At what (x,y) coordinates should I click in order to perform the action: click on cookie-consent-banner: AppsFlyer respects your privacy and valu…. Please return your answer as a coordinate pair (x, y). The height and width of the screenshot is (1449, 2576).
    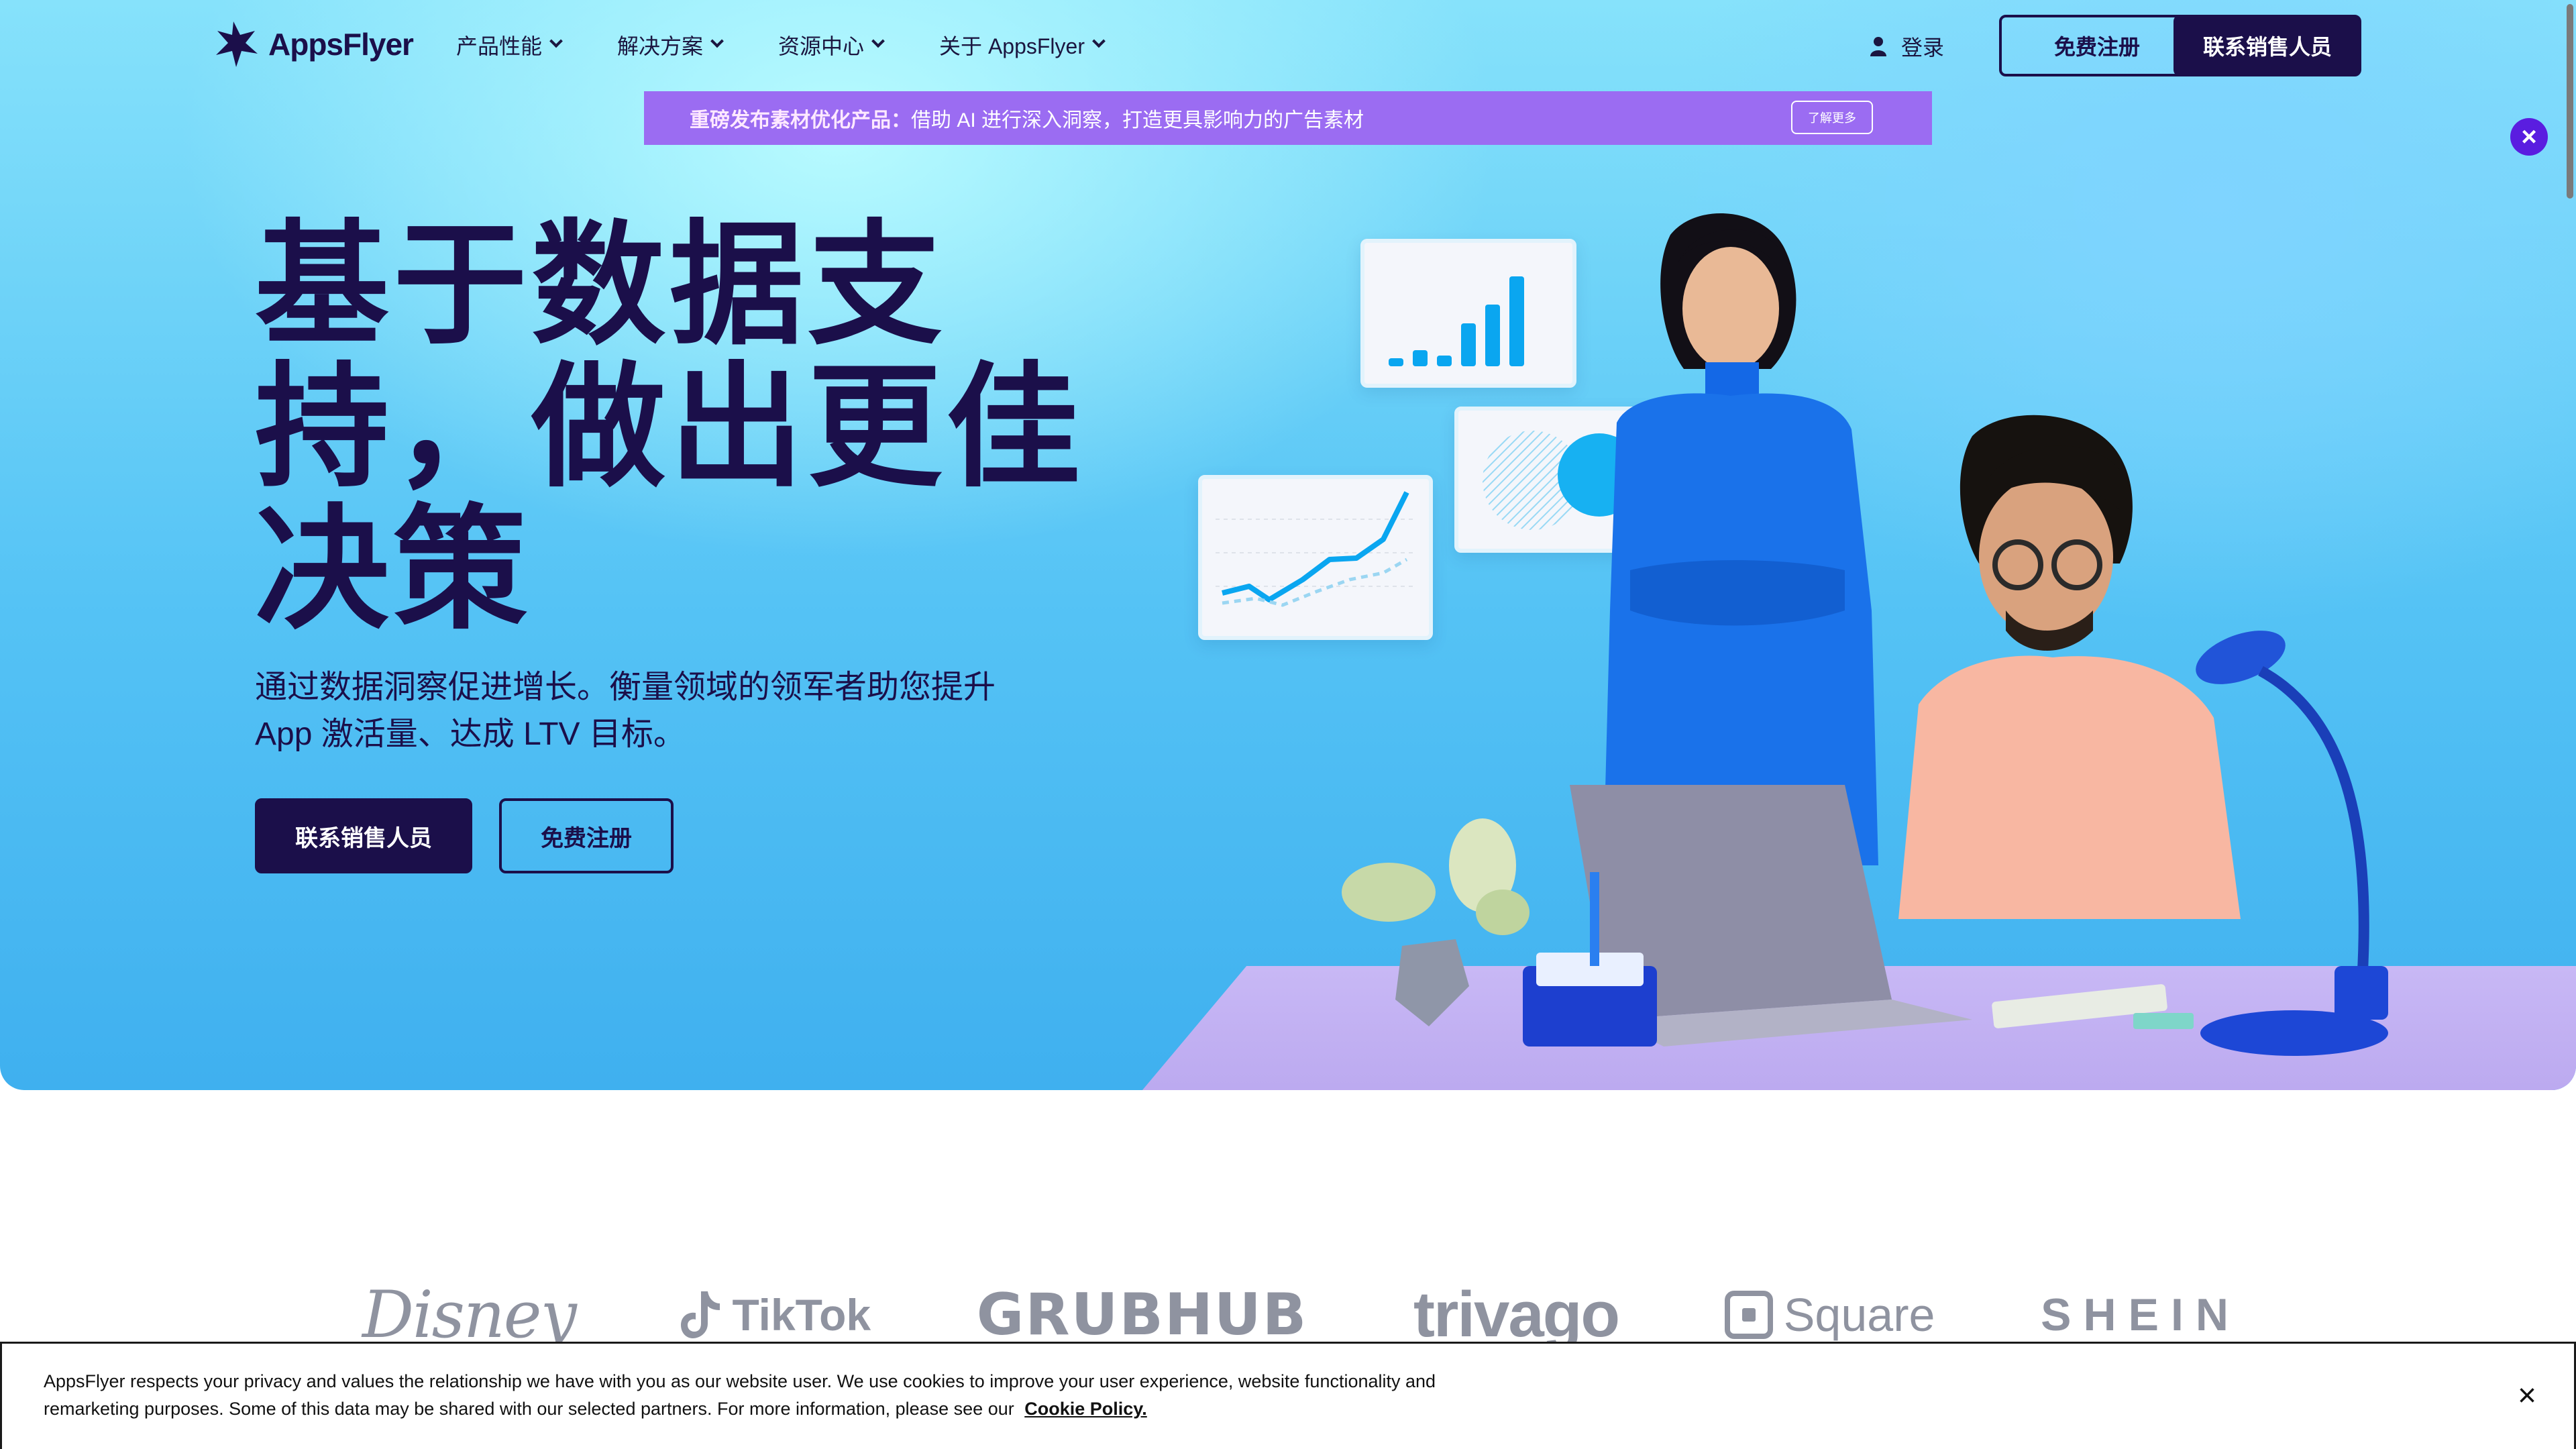
    Looking at the image, I should click on (1288, 1395).